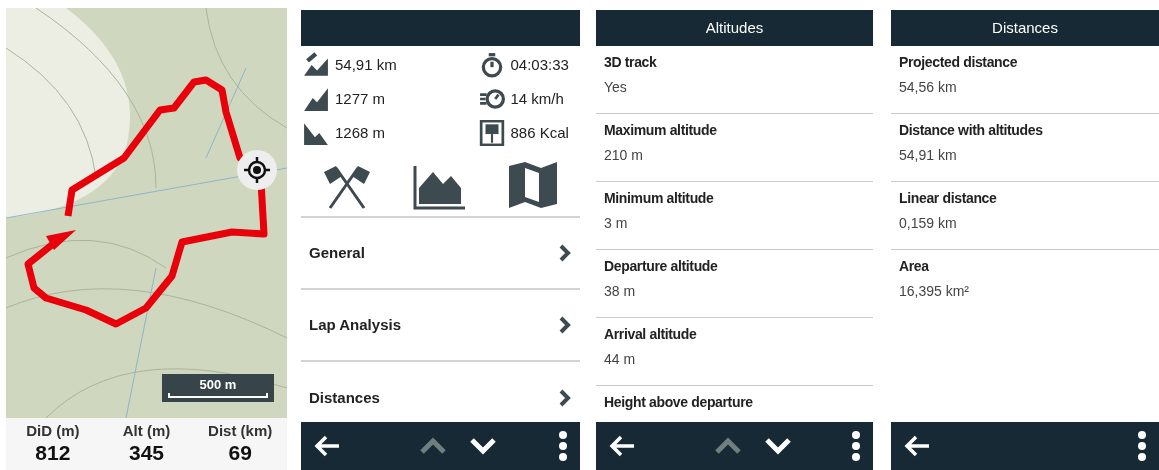  I want to click on detail-label: Maximum altitude, so click(661, 130).